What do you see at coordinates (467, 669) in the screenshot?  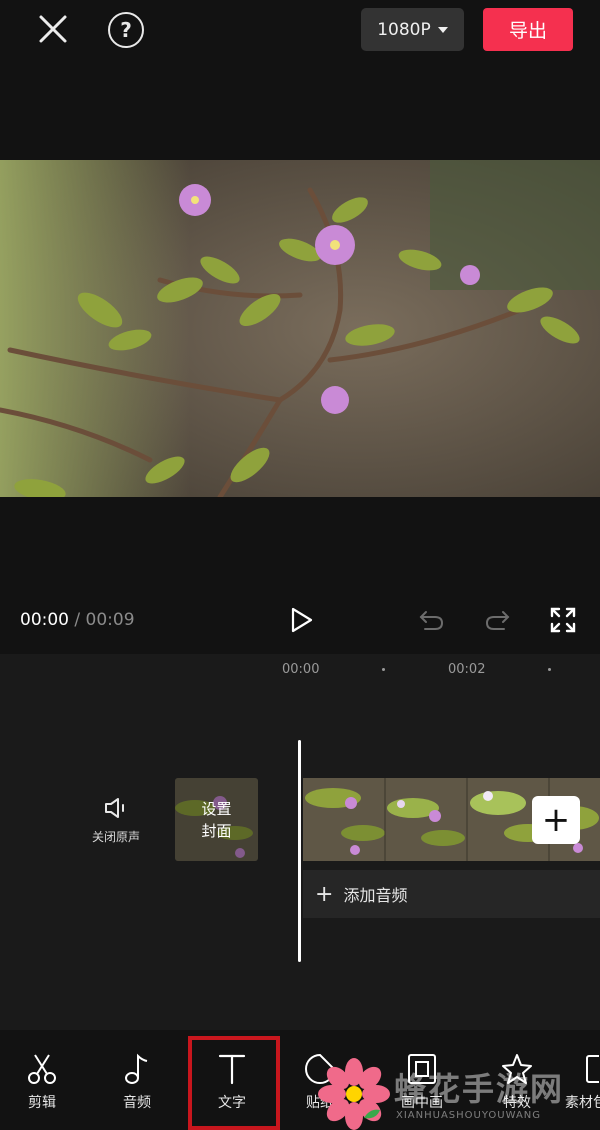 I see `ruler-time-1: 00:02` at bounding box center [467, 669].